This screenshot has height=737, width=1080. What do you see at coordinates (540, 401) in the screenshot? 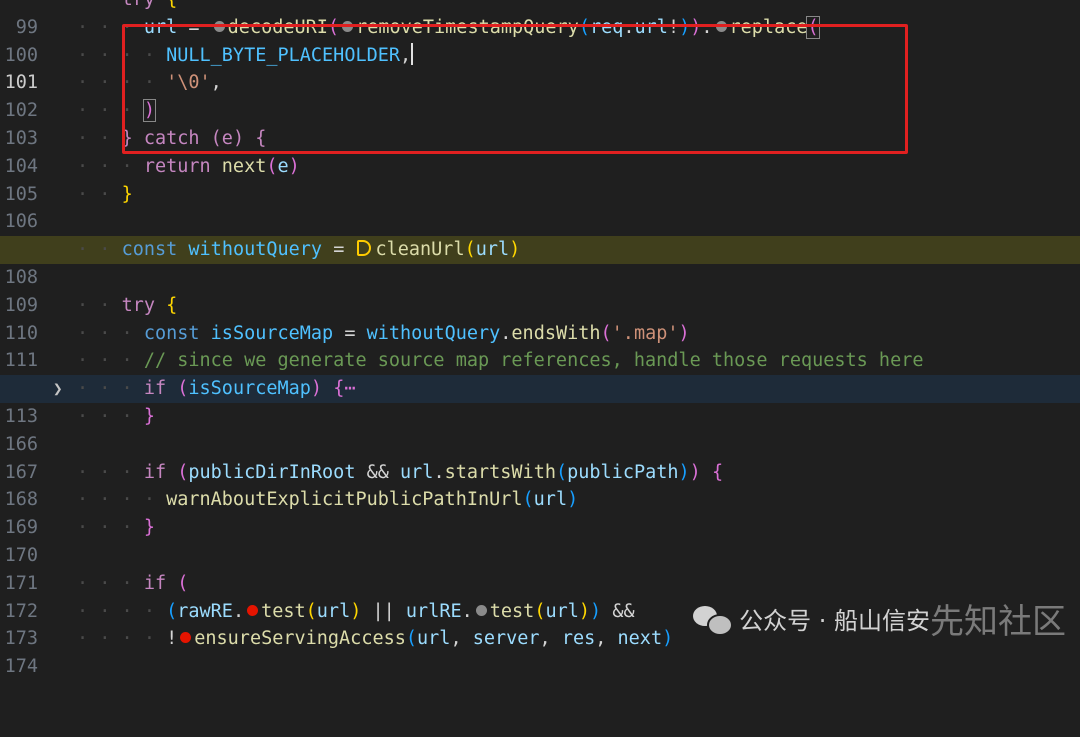
I see `code-line-folded: 113 ❯ · · · if (isSourceMap) {⋯` at bounding box center [540, 401].